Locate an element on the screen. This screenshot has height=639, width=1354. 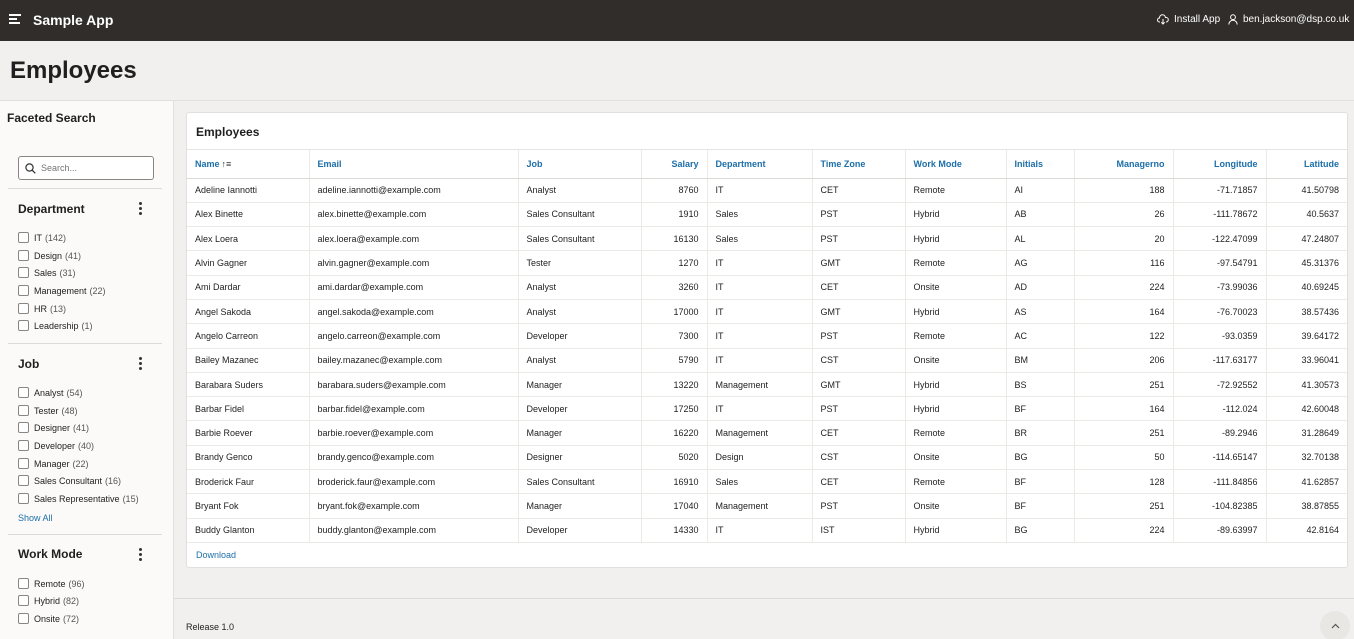
facet-option-management: Management (22) is located at coordinates (62, 290).